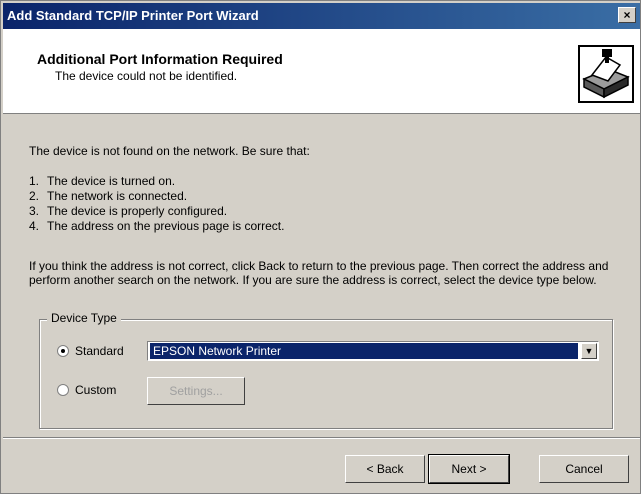 Image resolution: width=641 pixels, height=494 pixels. I want to click on radio-unchecked-icon, so click(63, 390).